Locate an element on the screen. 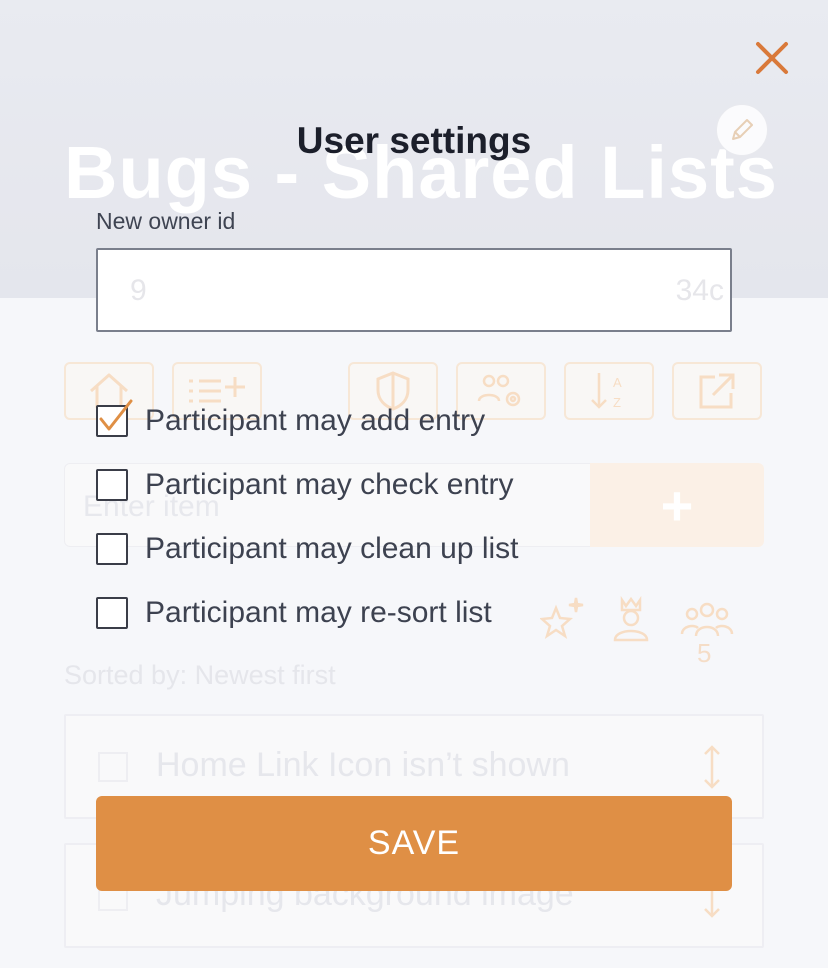 This screenshot has height=968, width=828. close-icon is located at coordinates (772, 58).